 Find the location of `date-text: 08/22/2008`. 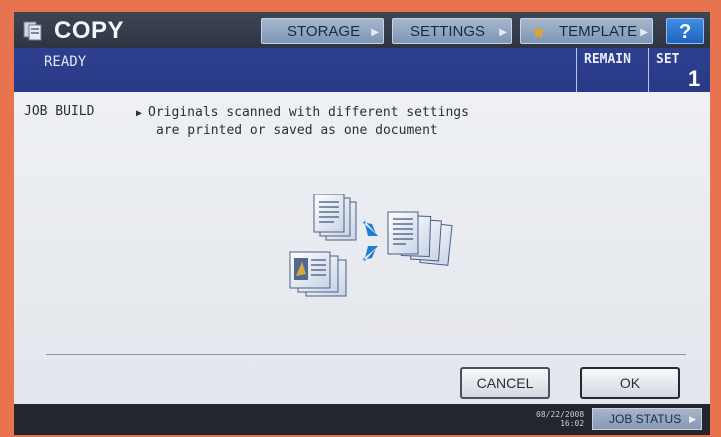

date-text: 08/22/2008 is located at coordinates (560, 414).